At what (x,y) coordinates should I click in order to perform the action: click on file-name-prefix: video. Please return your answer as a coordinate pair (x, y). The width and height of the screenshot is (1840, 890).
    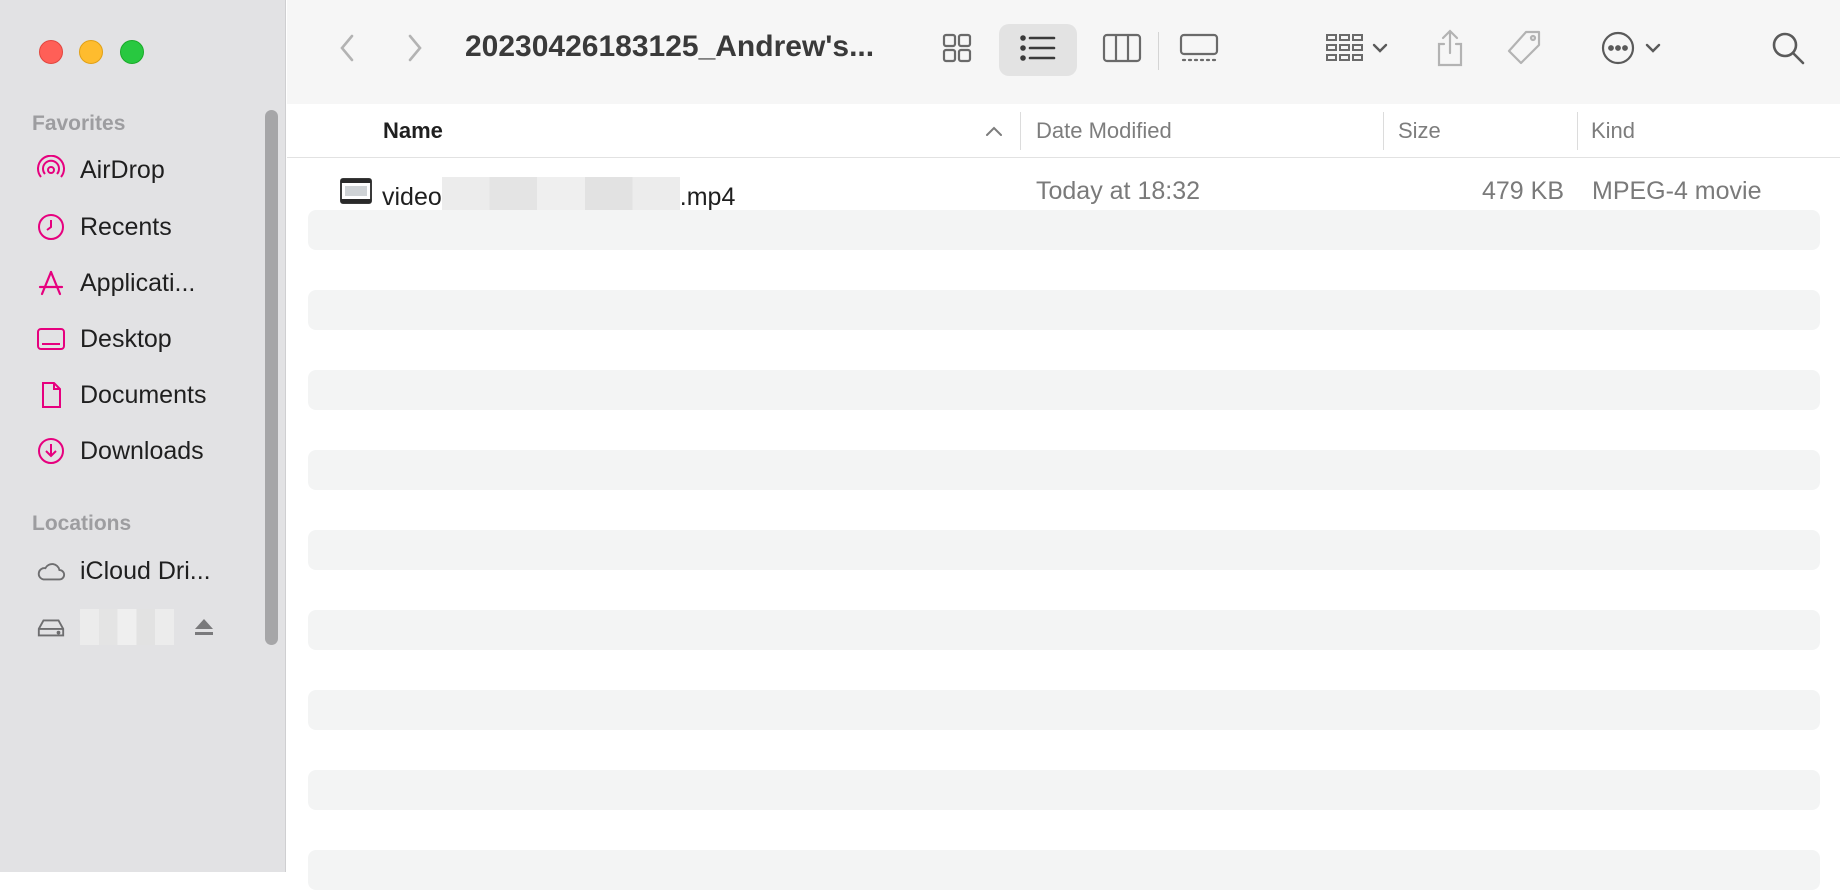
    Looking at the image, I should click on (412, 197).